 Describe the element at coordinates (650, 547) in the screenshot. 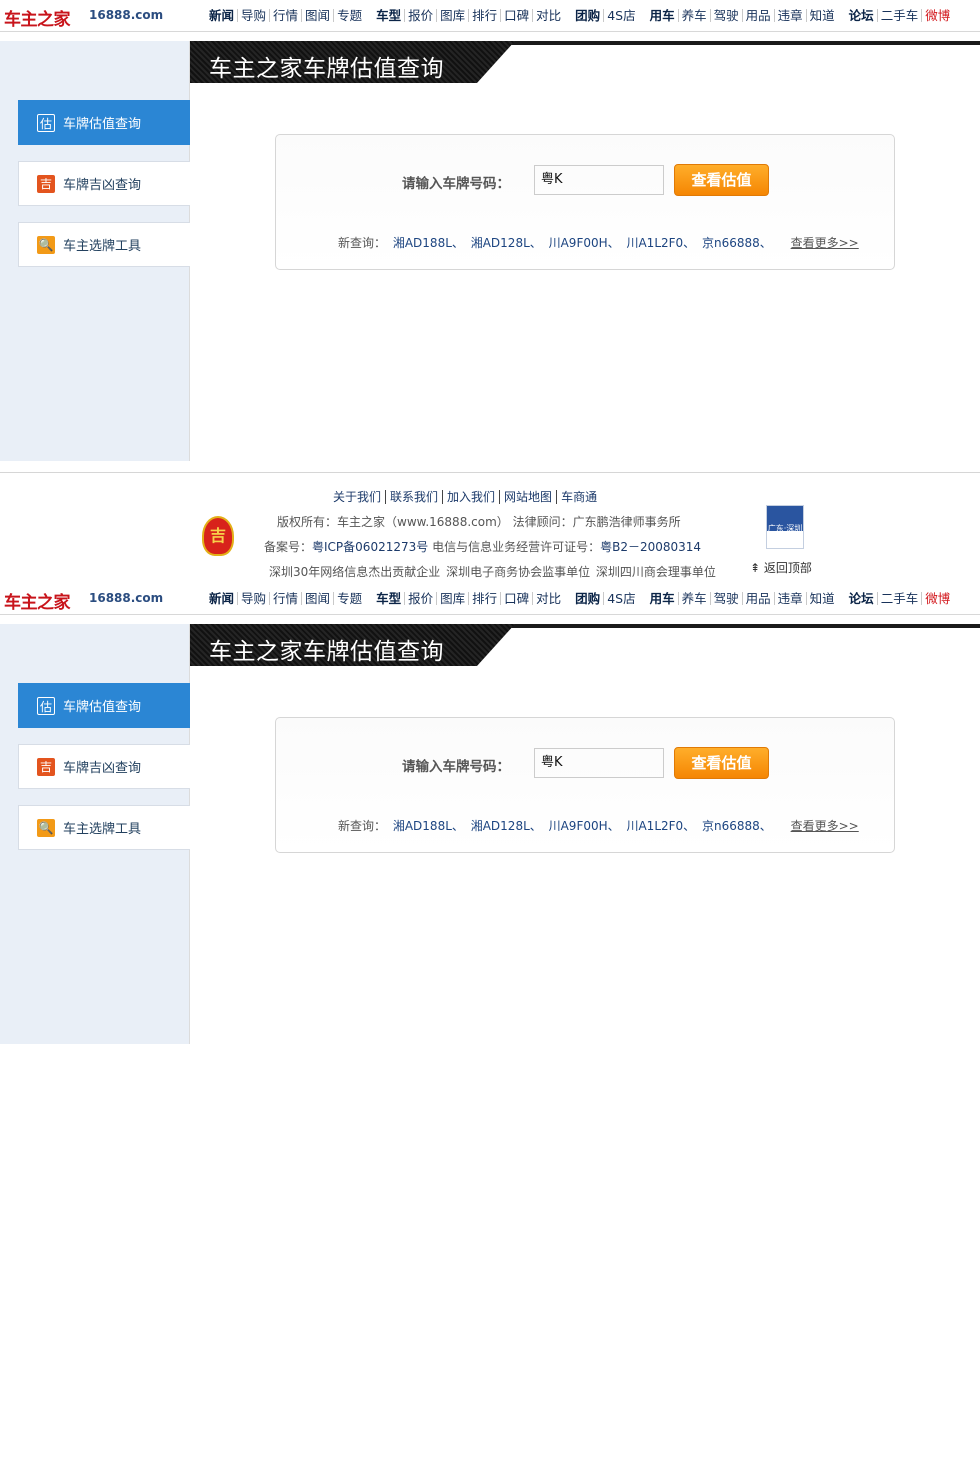

I see `license-link: 粤B2－20080314` at that location.